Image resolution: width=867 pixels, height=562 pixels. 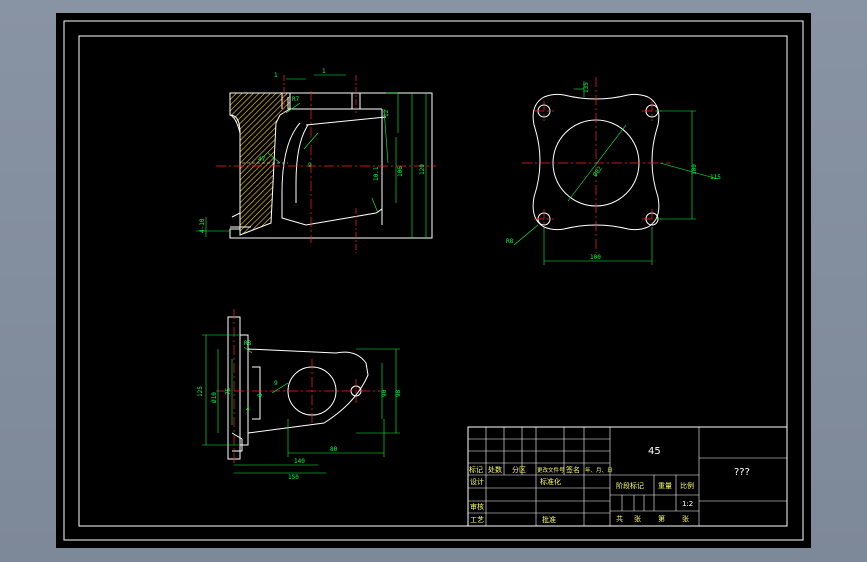 What do you see at coordinates (549, 519) in the screenshot?
I see `tb-row-approve: 批准` at bounding box center [549, 519].